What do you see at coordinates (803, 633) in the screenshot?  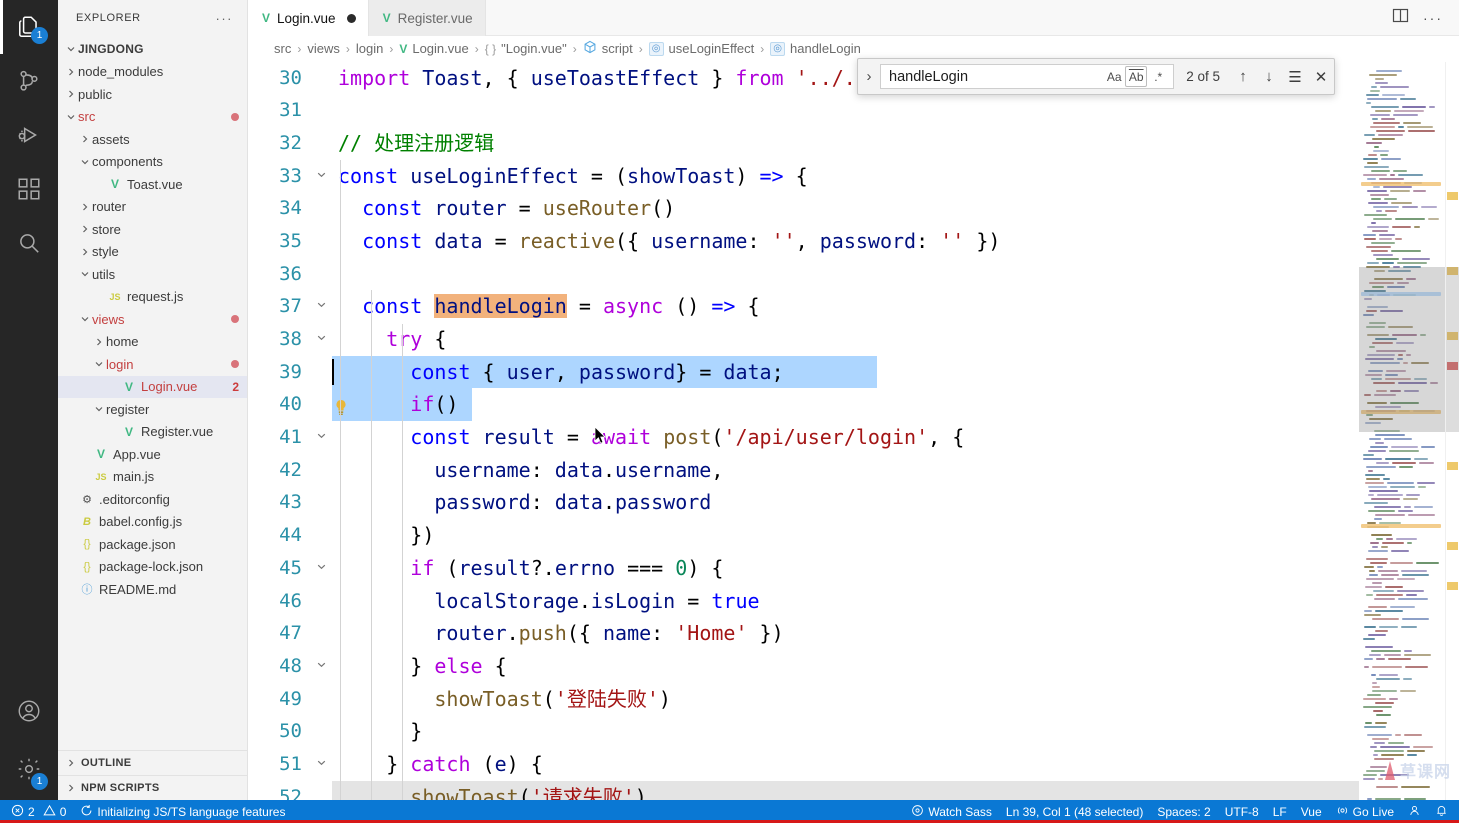 I see `code-line: 47 router.push({ name: 'Home' })` at bounding box center [803, 633].